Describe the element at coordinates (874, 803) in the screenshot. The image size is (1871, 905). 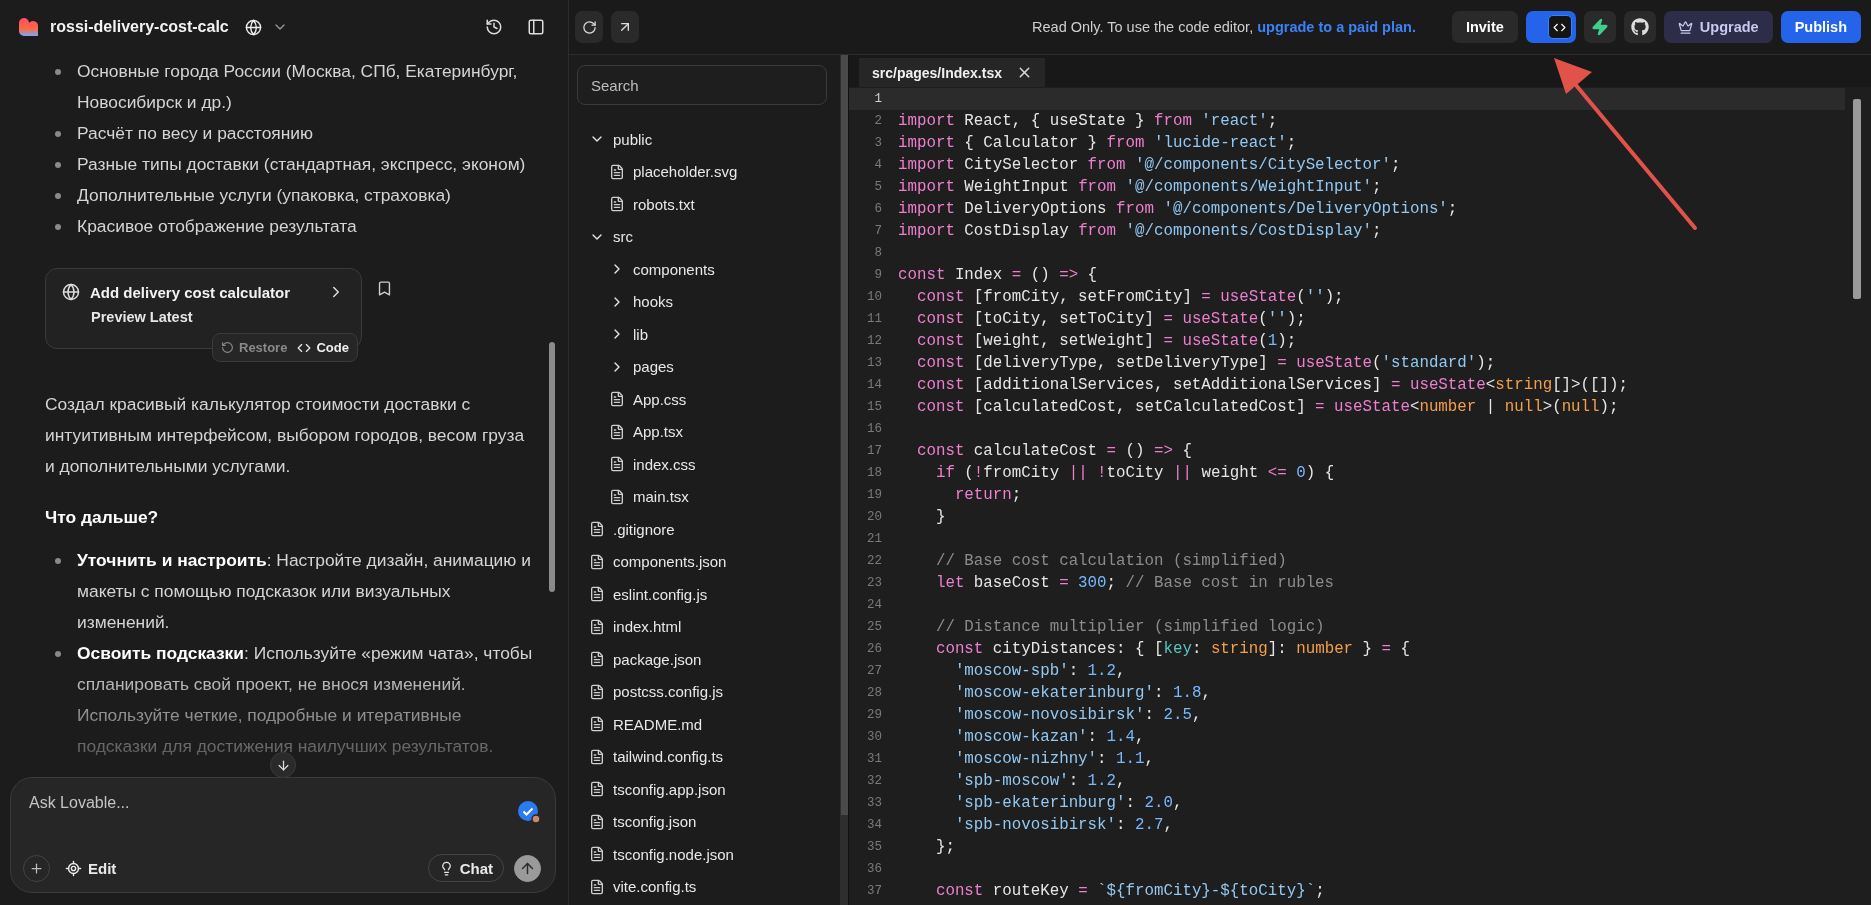
I see `line-number: 33` at that location.